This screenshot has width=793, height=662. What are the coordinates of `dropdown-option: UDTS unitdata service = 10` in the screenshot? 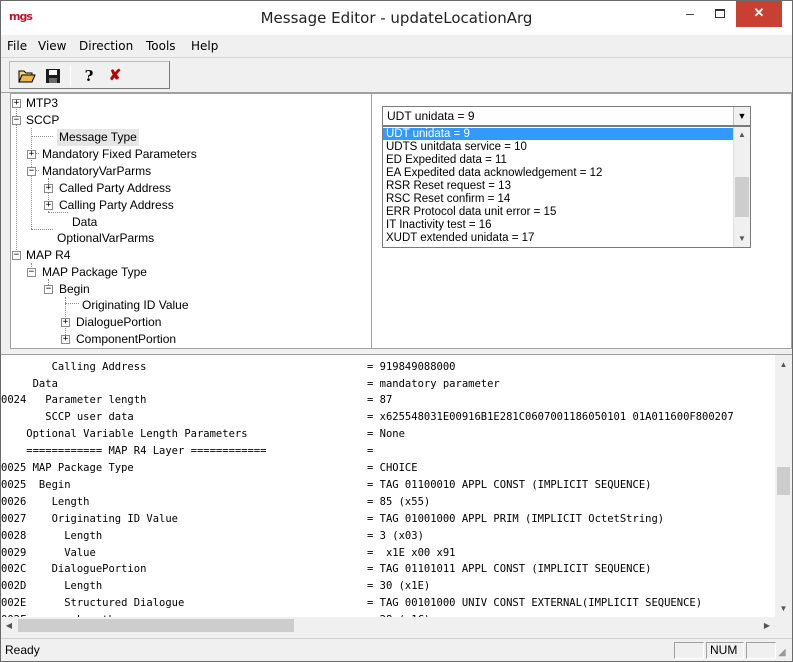 It's located at (558, 147).